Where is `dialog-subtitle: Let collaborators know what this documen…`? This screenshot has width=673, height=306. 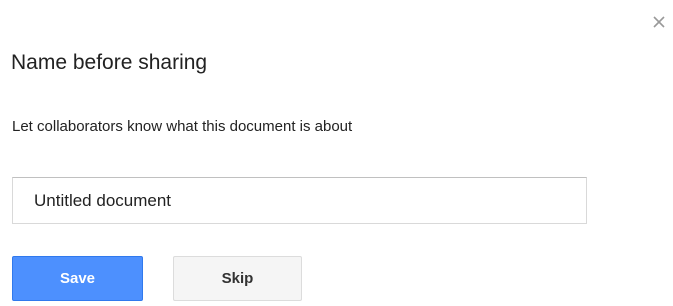
dialog-subtitle: Let collaborators know what this documen… is located at coordinates (182, 126).